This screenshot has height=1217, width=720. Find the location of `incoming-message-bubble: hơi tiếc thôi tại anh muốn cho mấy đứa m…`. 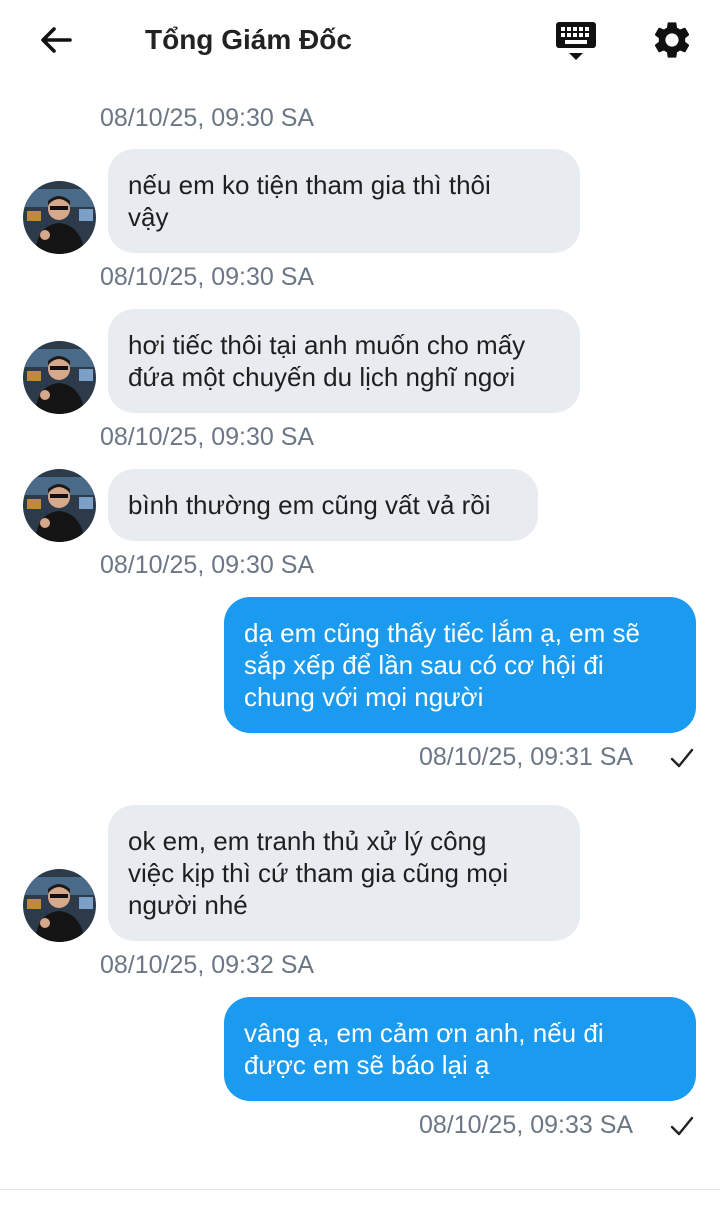

incoming-message-bubble: hơi tiếc thôi tại anh muốn cho mấy đứa m… is located at coordinates (344, 361).